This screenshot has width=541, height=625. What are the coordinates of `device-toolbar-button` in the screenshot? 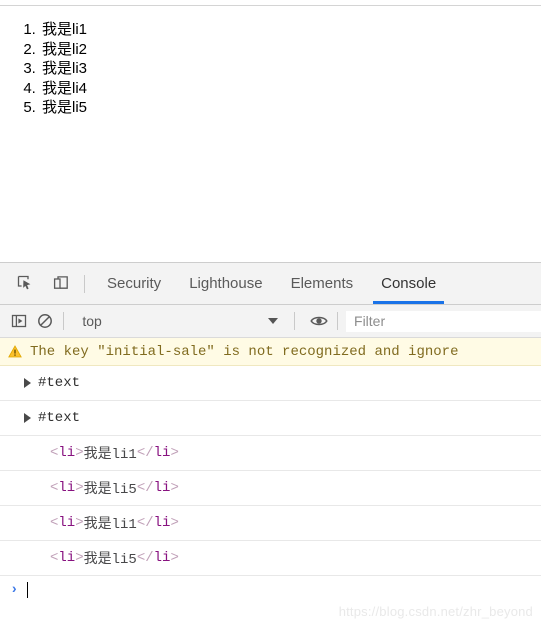 It's located at (61, 284).